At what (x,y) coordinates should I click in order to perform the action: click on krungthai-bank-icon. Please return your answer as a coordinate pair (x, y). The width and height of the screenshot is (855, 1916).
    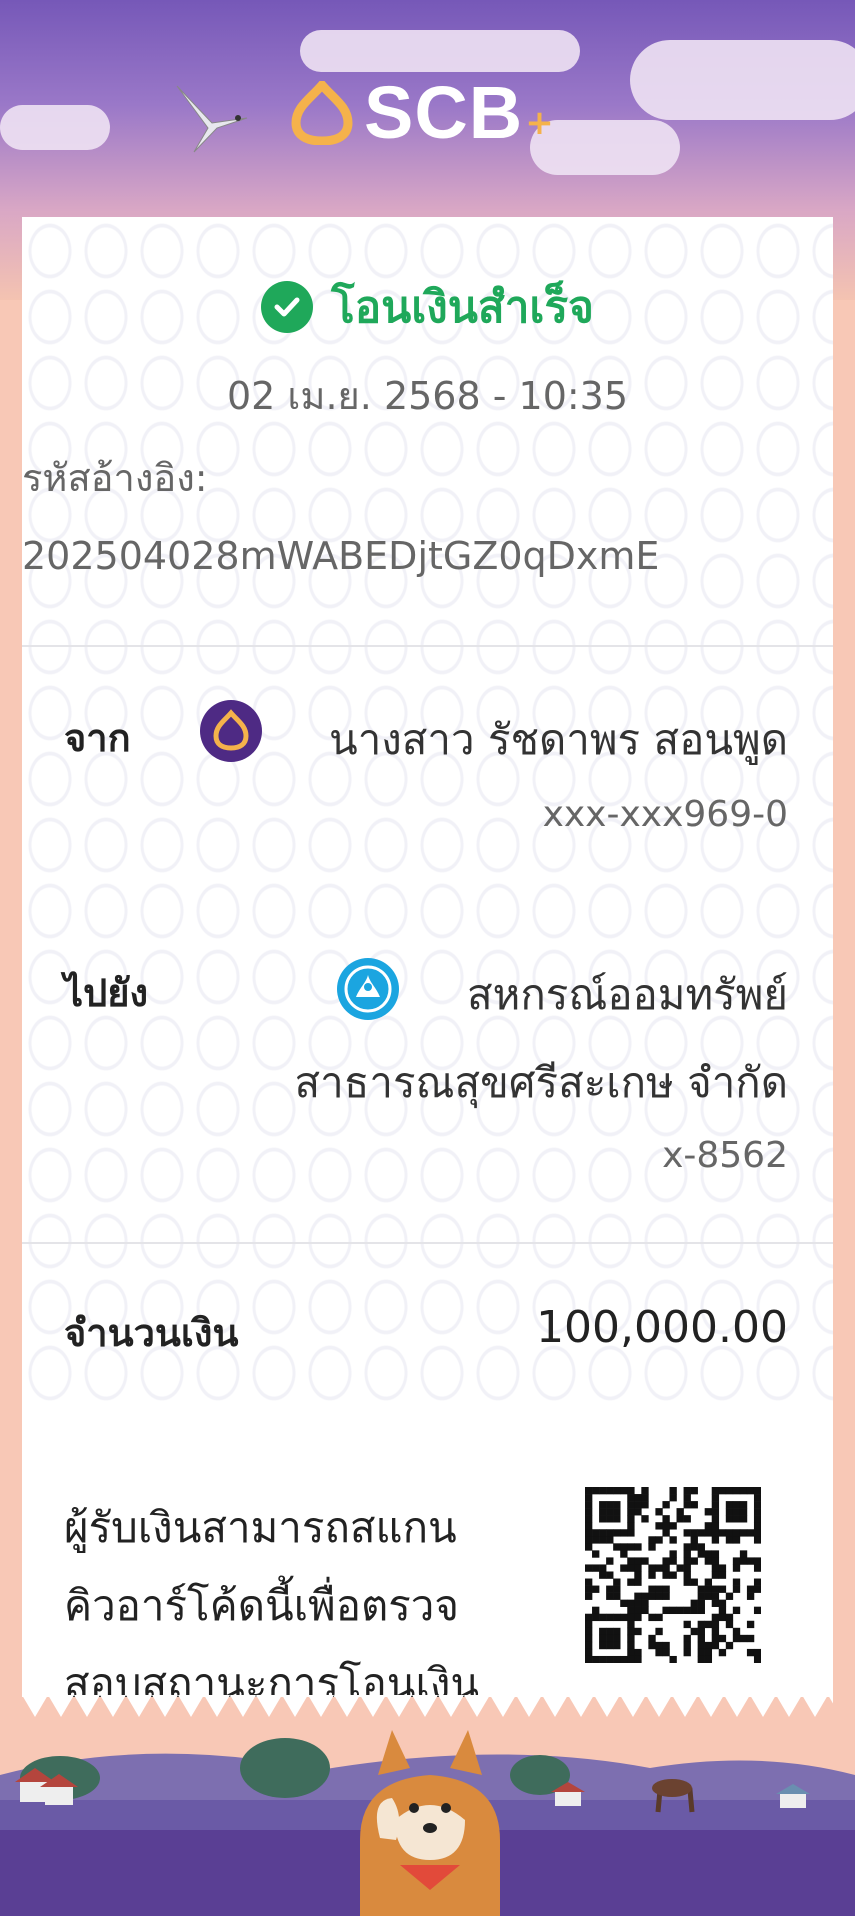
    Looking at the image, I should click on (368, 989).